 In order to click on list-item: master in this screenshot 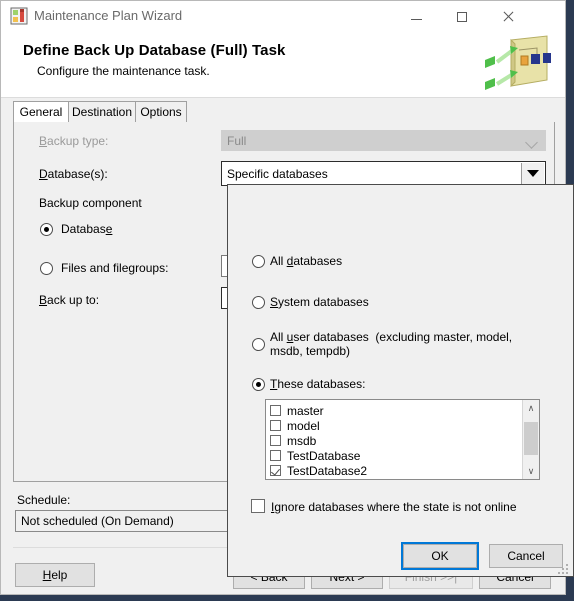, I will do `click(402, 410)`.